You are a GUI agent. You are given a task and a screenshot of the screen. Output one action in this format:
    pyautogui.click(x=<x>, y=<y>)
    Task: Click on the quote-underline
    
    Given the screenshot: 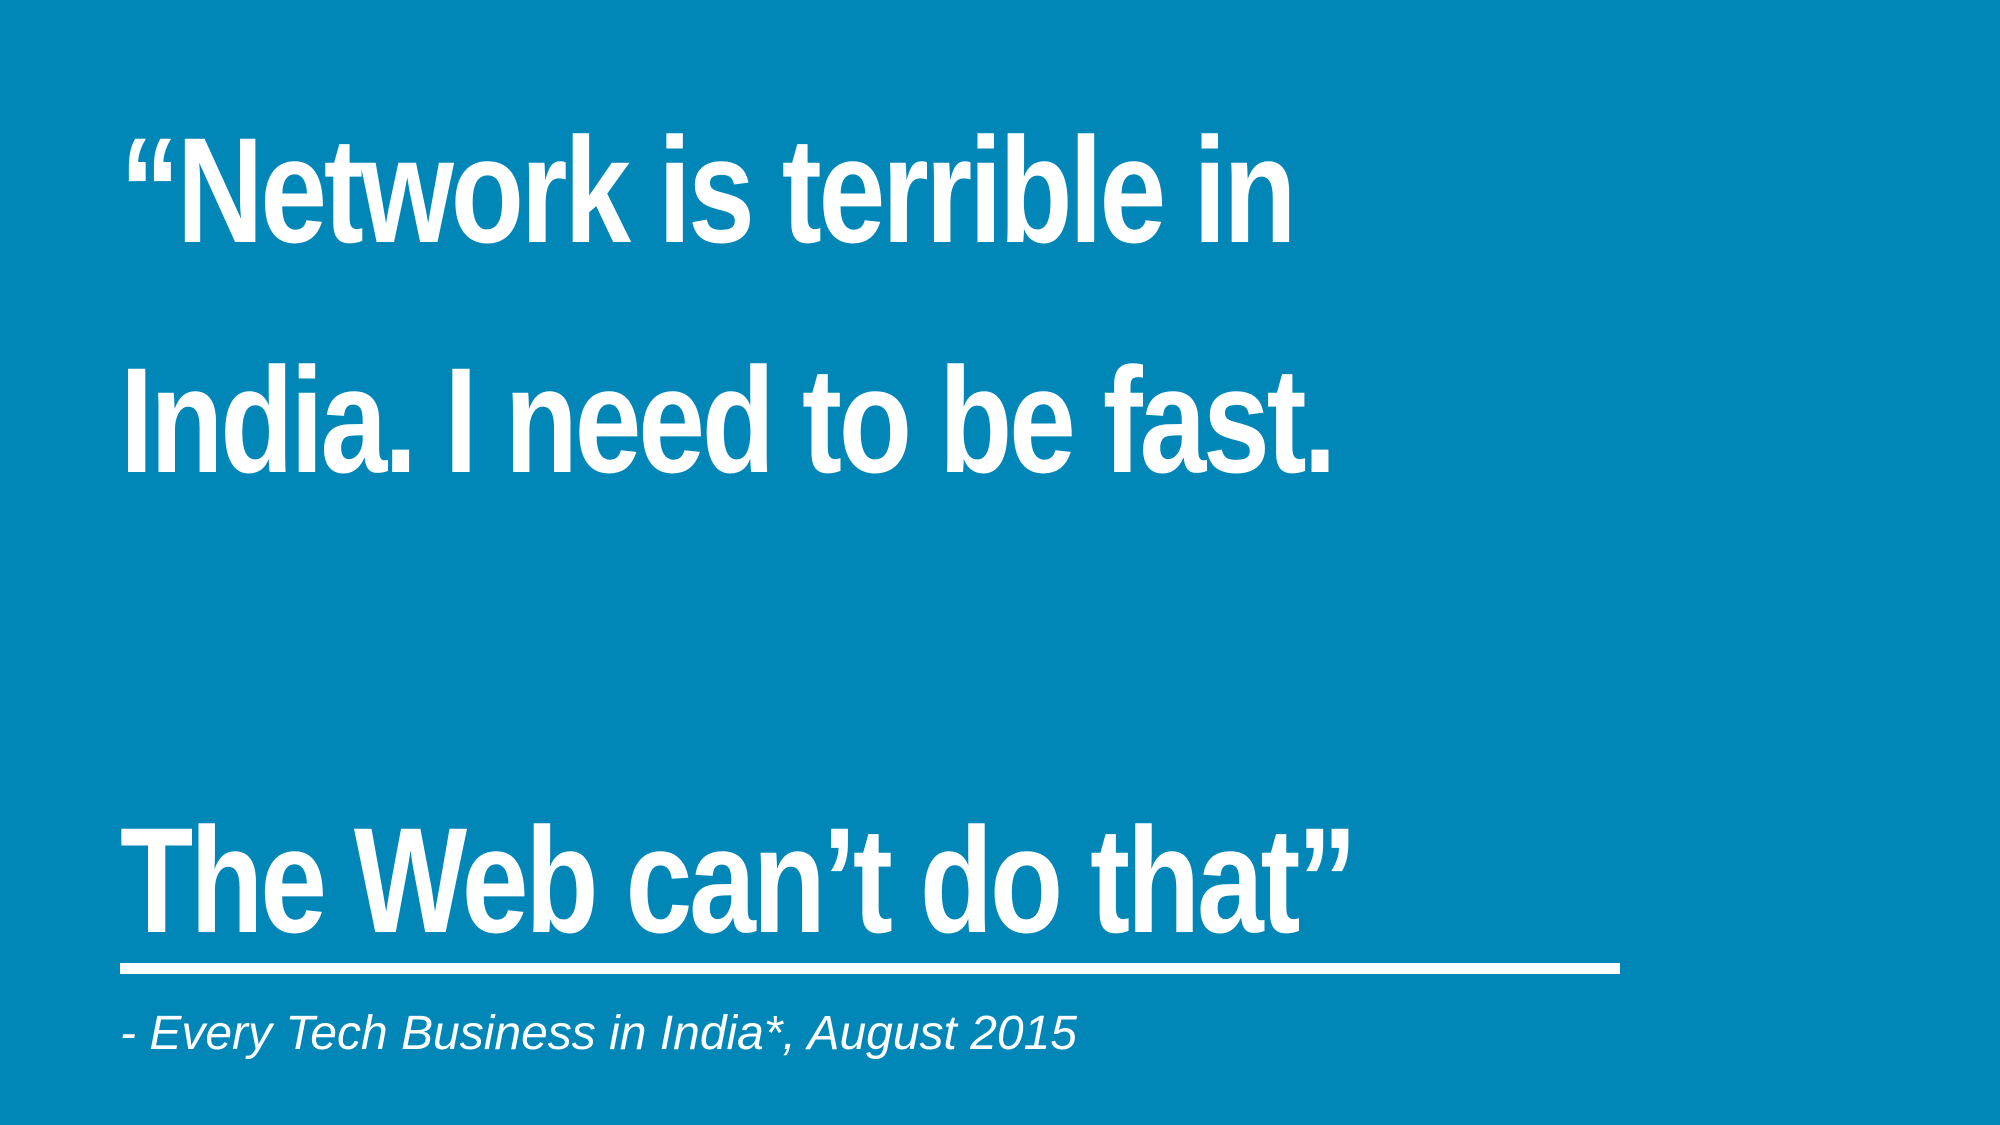 What is the action you would take?
    pyautogui.click(x=870, y=968)
    